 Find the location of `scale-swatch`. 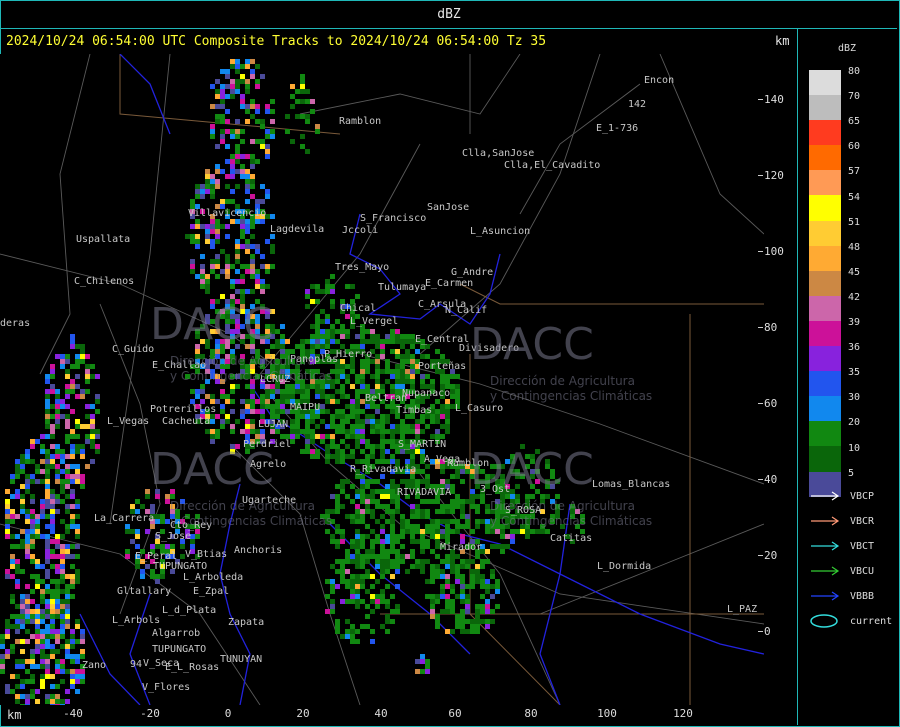

scale-swatch is located at coordinates (825, 133).